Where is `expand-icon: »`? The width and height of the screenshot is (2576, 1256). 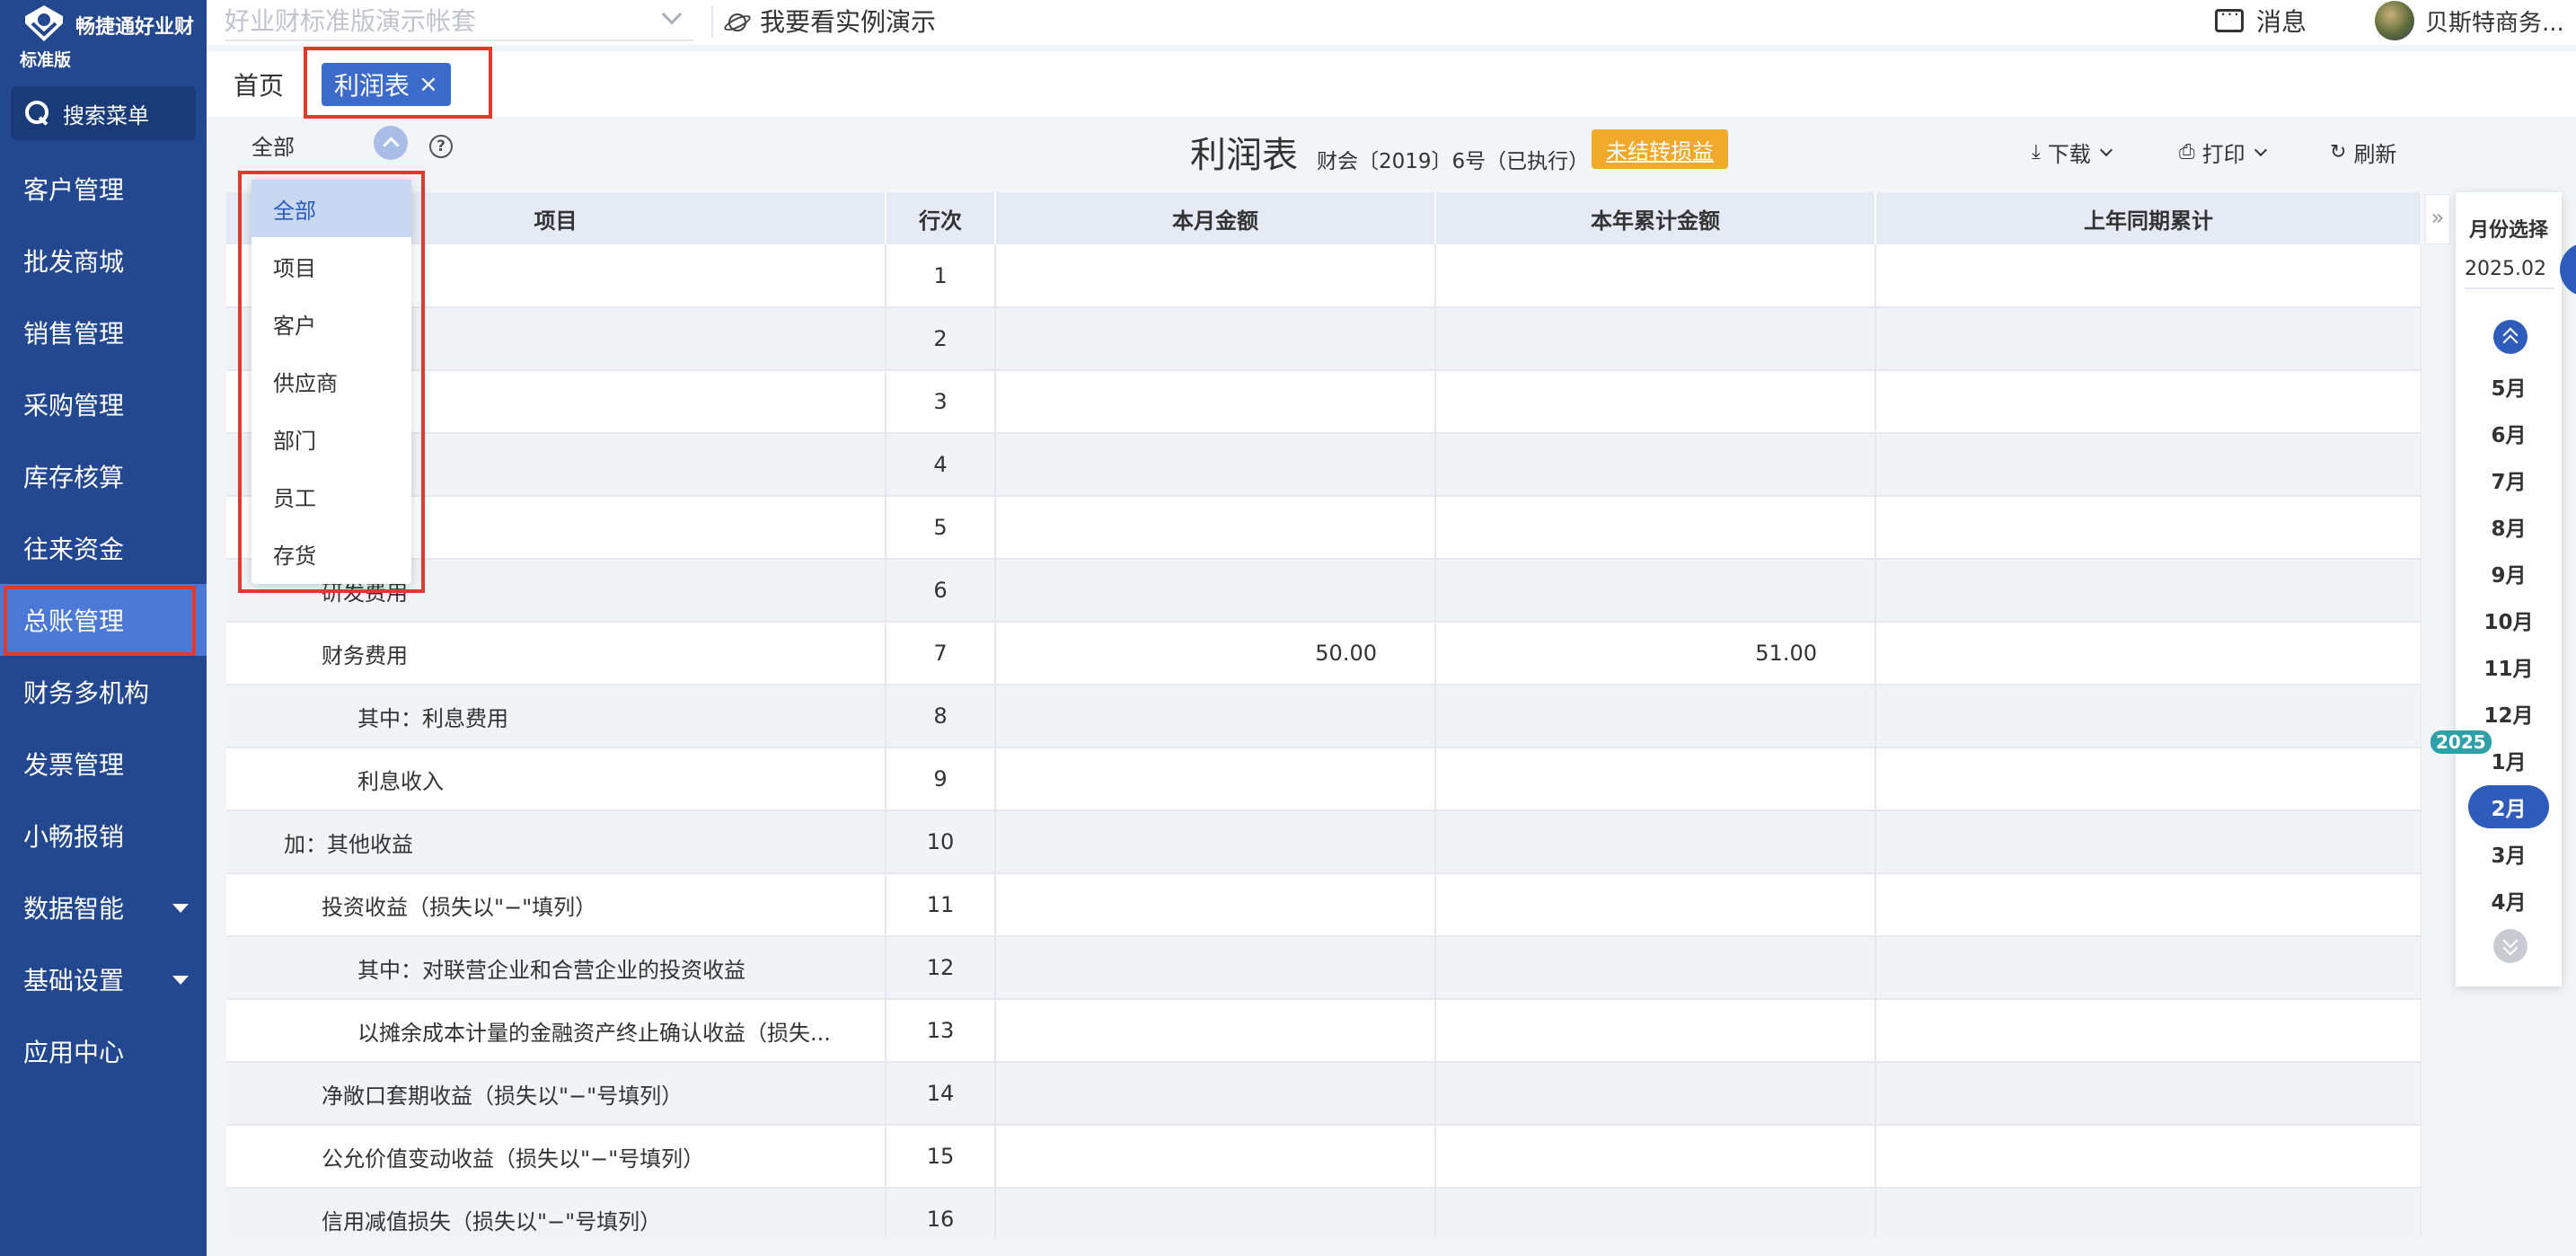 expand-icon: » is located at coordinates (2437, 219).